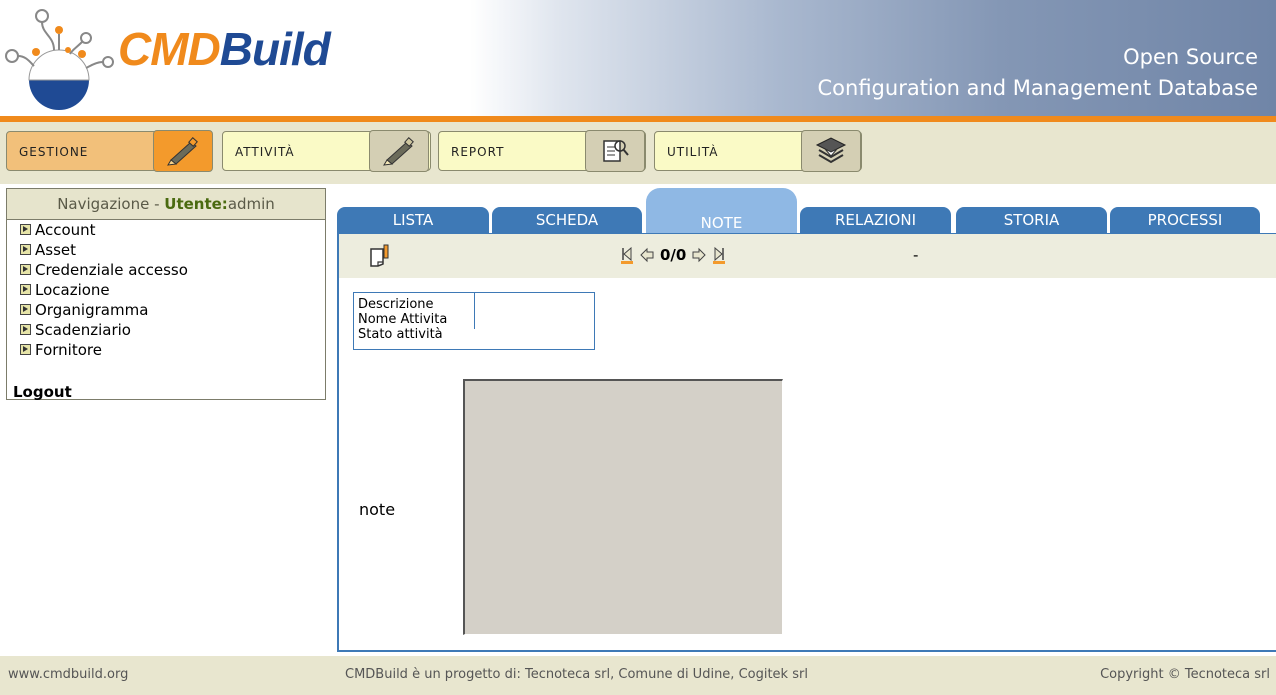 The image size is (1276, 695). What do you see at coordinates (42, 392) in the screenshot?
I see `logout-link: Logout` at bounding box center [42, 392].